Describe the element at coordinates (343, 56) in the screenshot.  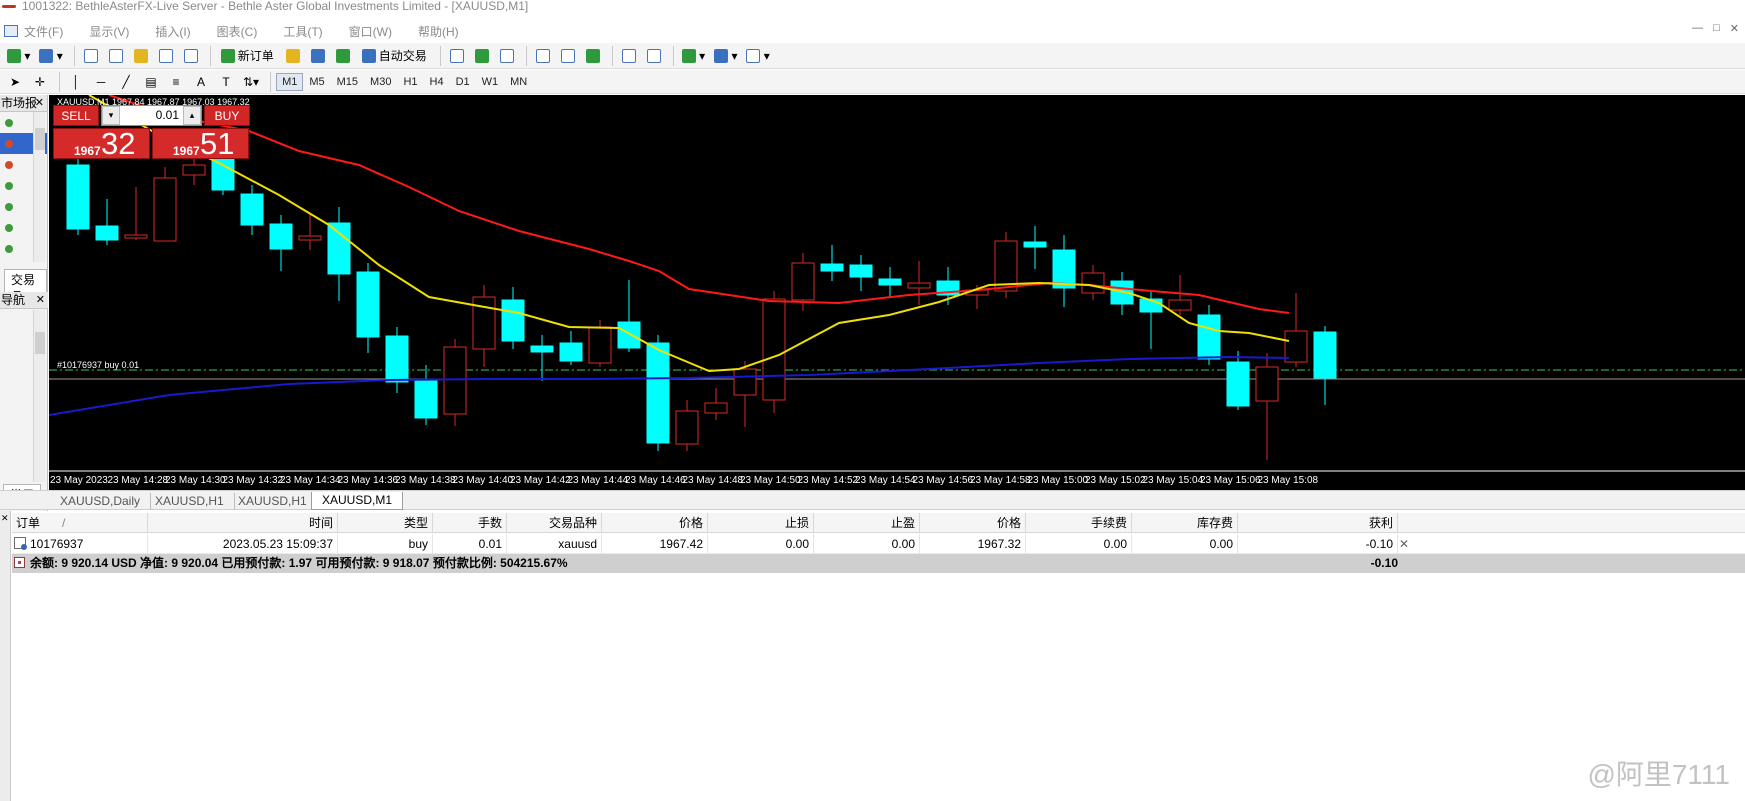
I see `market-button` at that location.